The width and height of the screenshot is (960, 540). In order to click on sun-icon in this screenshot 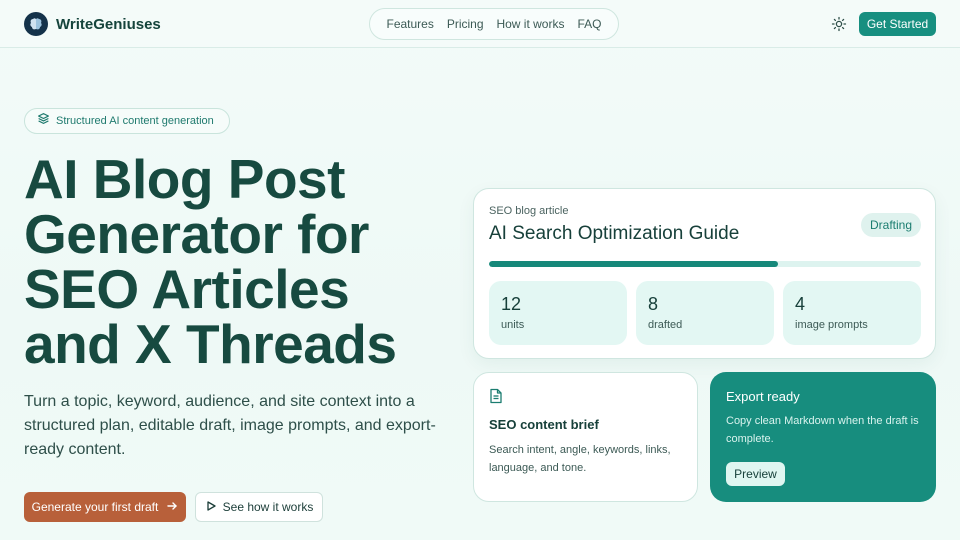, I will do `click(839, 24)`.